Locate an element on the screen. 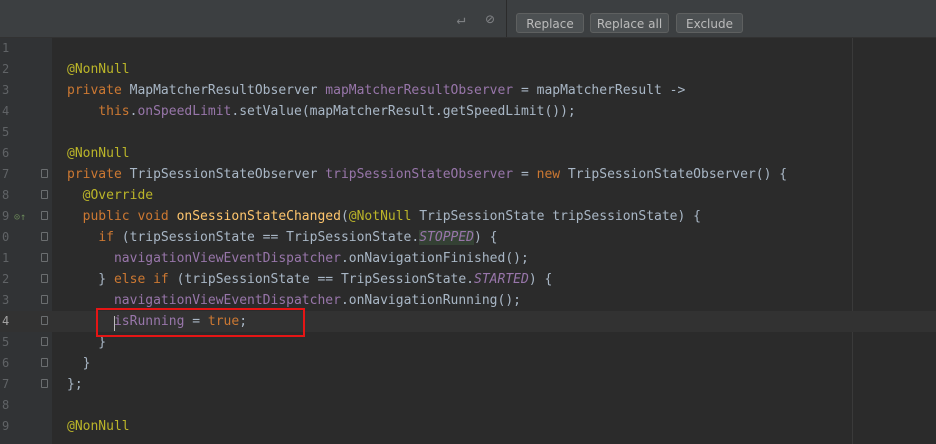 Image resolution: width=936 pixels, height=444 pixels. code-line: 8 @Override is located at coordinates (468, 195).